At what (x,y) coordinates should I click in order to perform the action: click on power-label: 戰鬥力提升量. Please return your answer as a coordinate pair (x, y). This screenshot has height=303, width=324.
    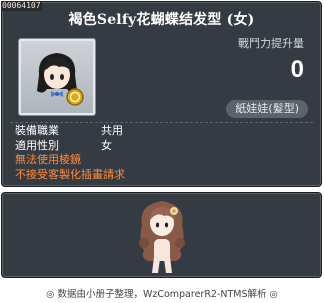
    Looking at the image, I should click on (271, 43).